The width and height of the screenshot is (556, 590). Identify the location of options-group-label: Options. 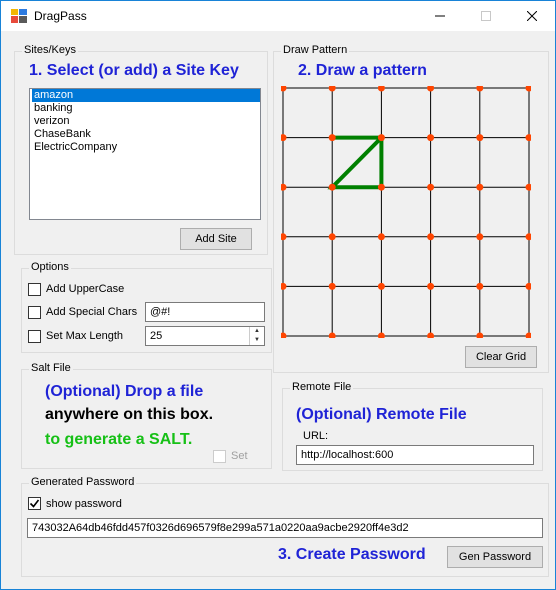
(50, 267).